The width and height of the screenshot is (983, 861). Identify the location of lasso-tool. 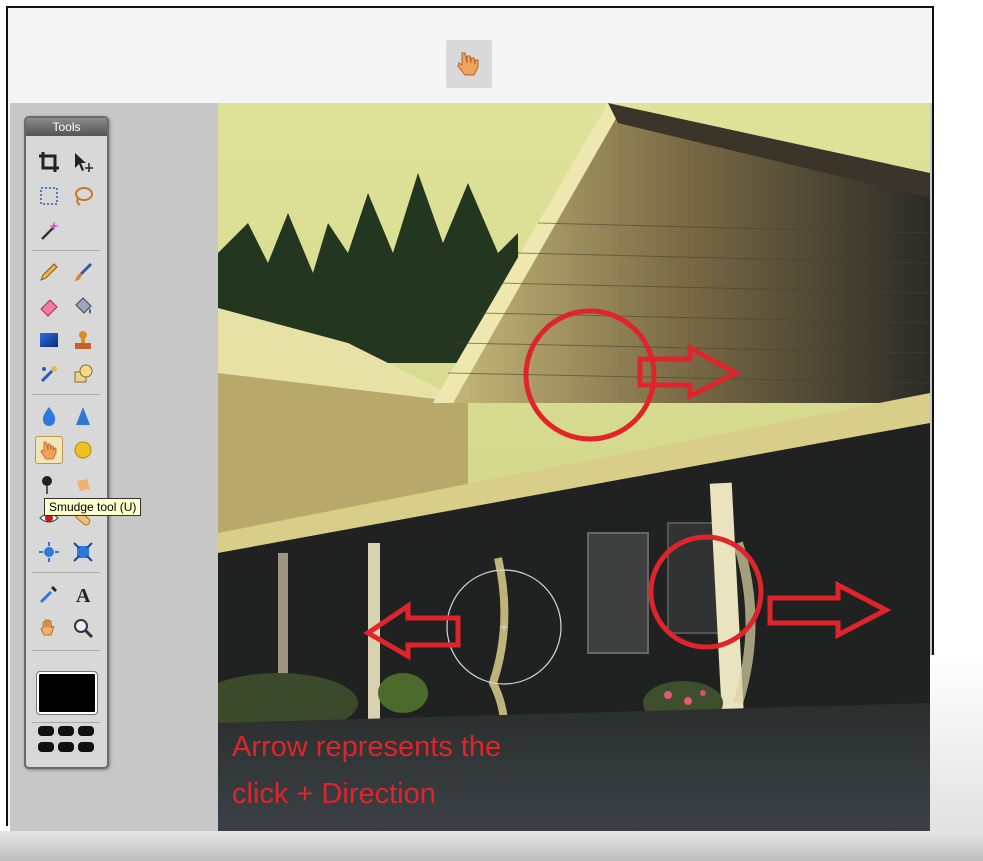
(83, 196).